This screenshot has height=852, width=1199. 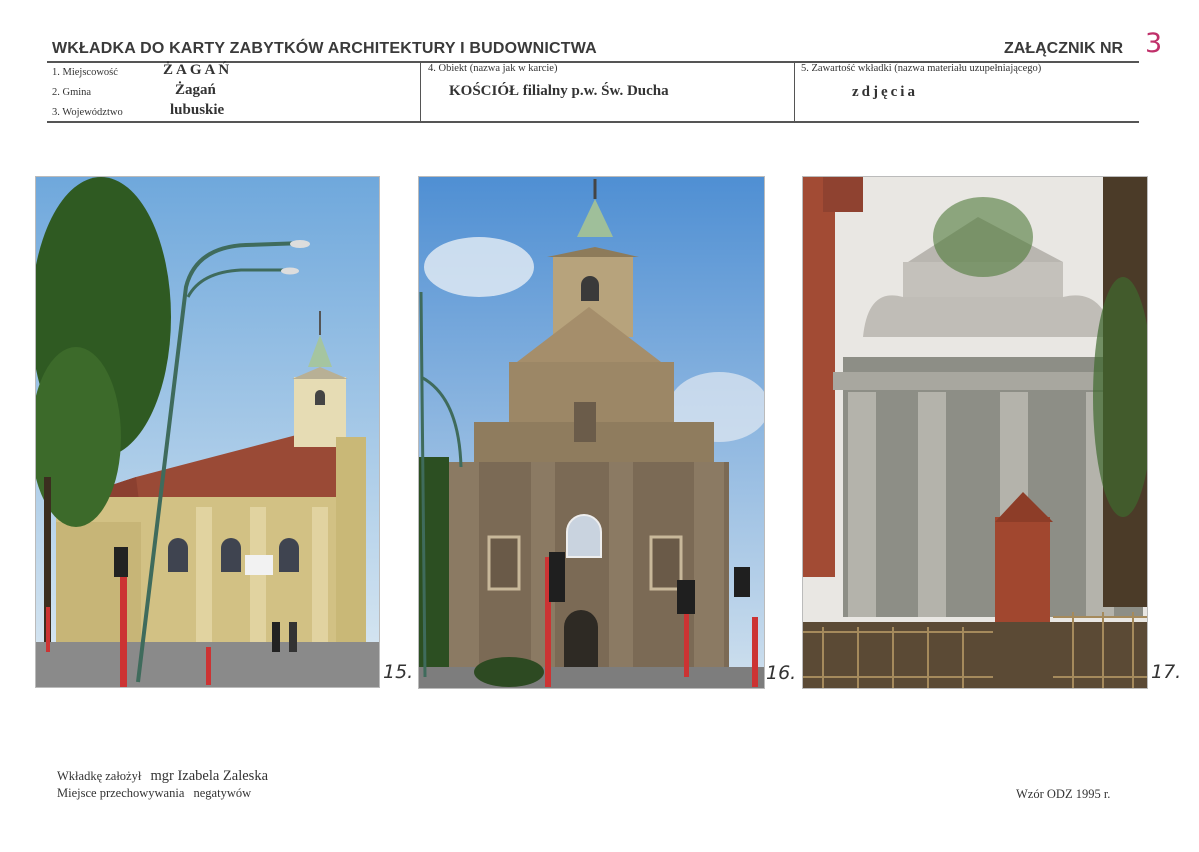 What do you see at coordinates (72, 92) in the screenshot?
I see `commune-label: 2. Gmina` at bounding box center [72, 92].